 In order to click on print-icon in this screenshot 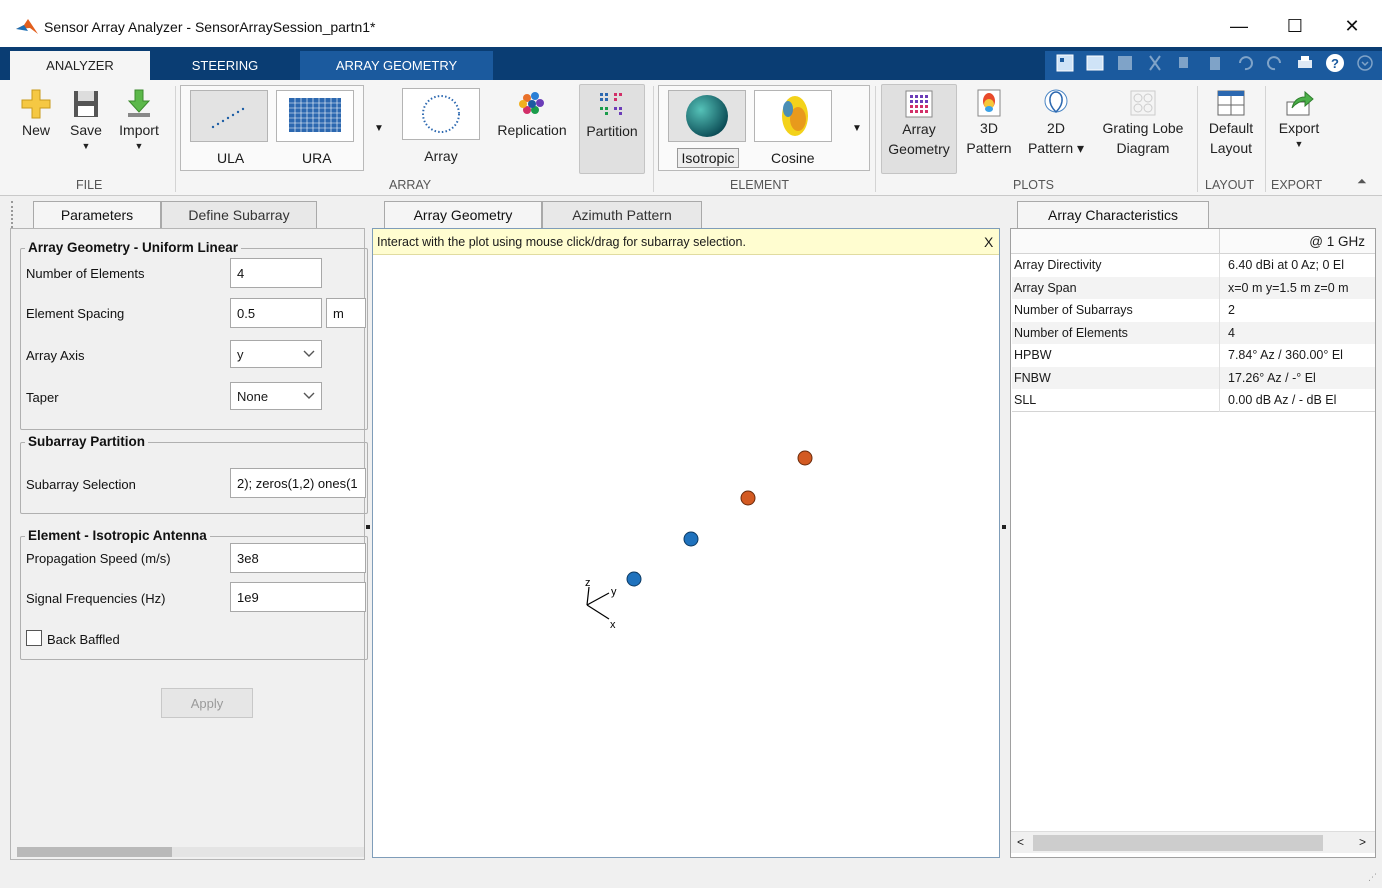, I will do `click(1305, 63)`.